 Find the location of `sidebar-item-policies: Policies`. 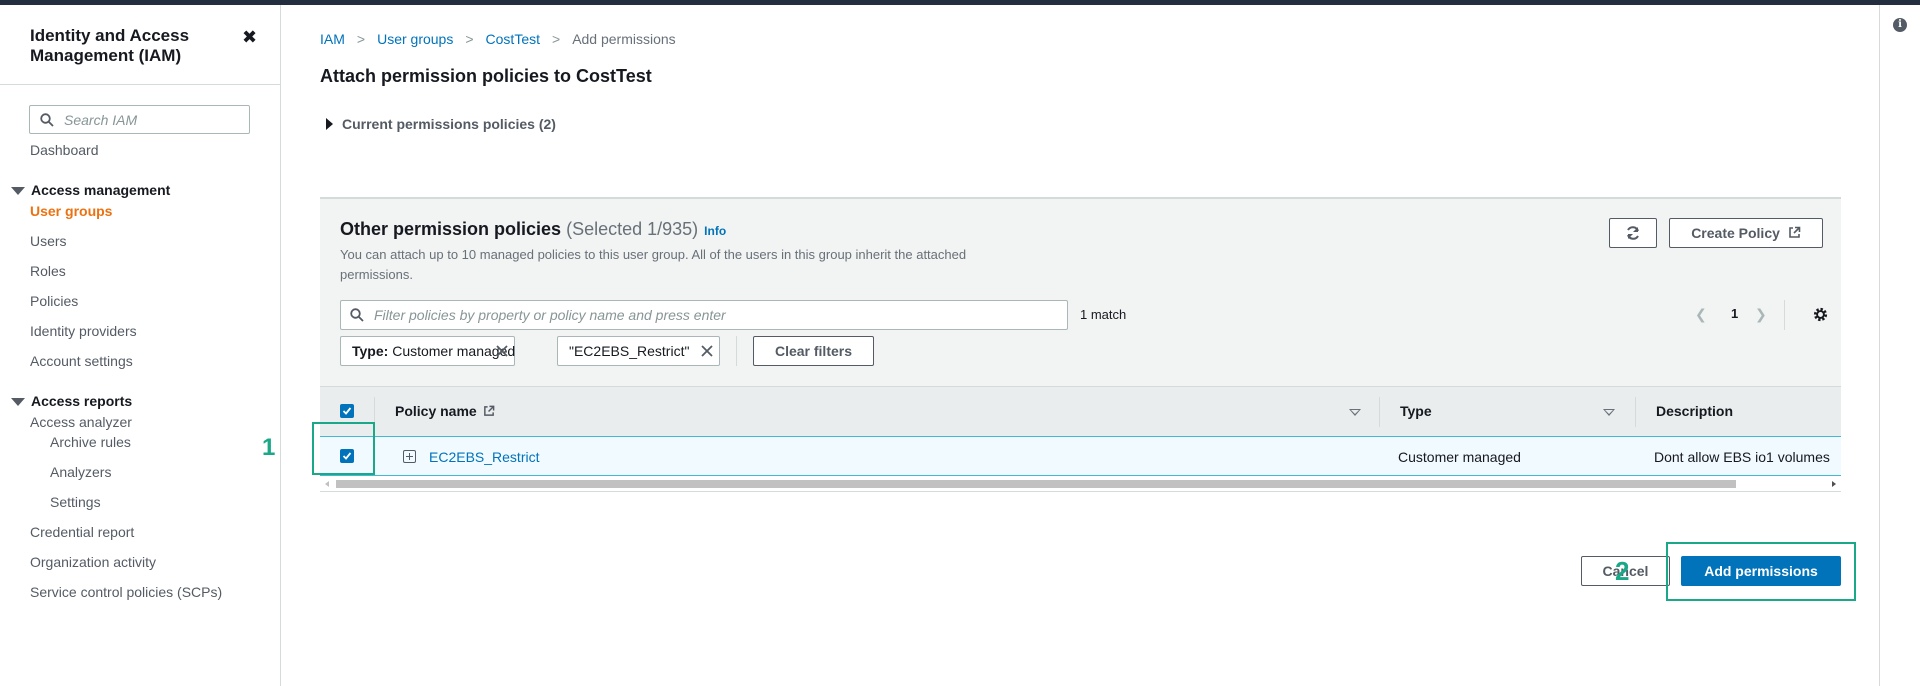

sidebar-item-policies: Policies is located at coordinates (54, 301).